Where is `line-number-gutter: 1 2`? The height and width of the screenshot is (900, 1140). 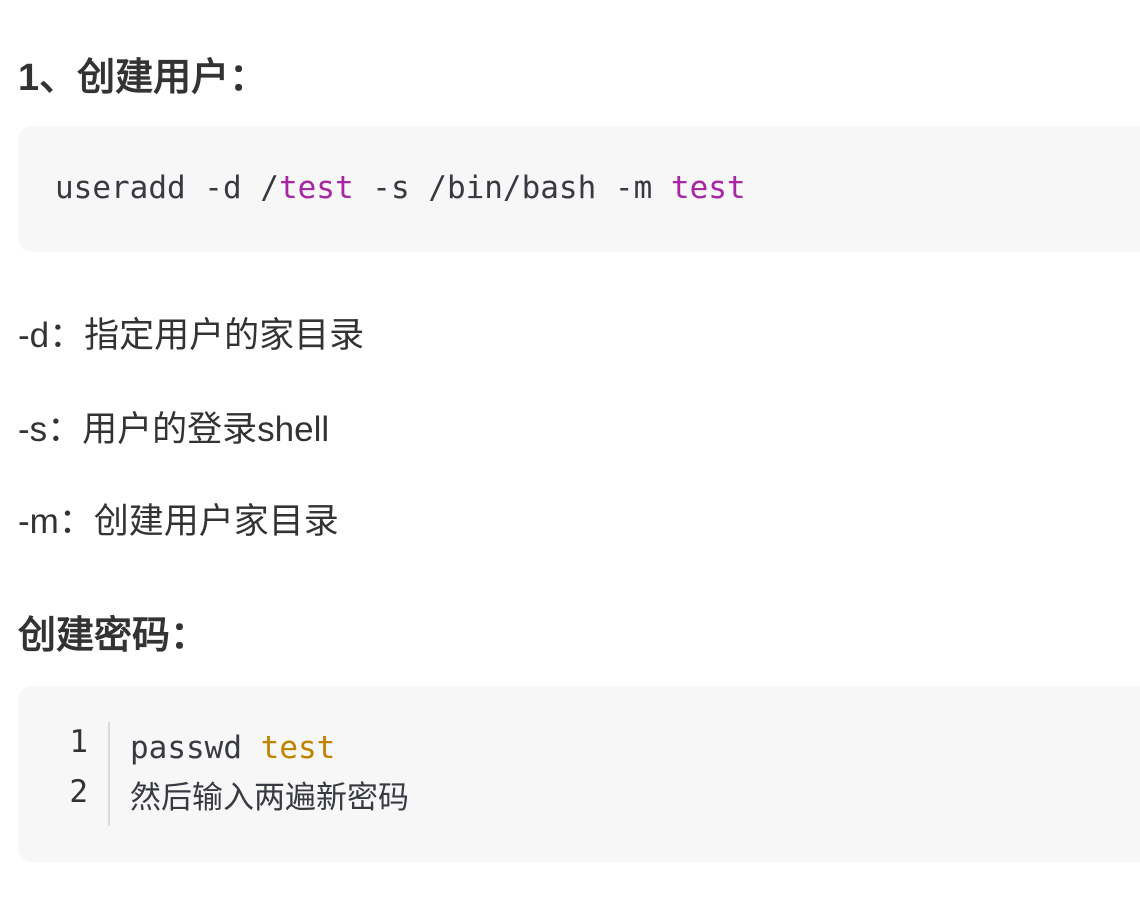 line-number-gutter: 1 2 is located at coordinates (64, 774).